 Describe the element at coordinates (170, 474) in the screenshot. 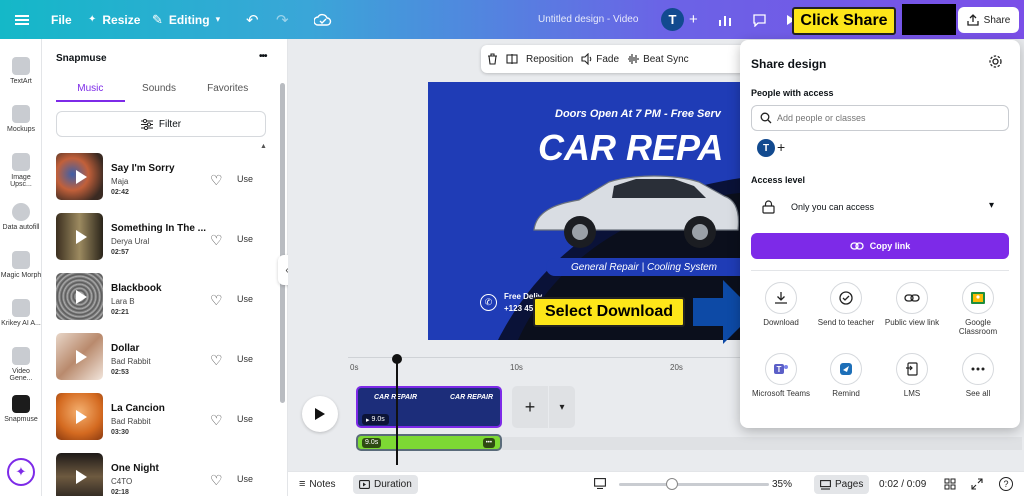

I see `list-item: One Night C4TO 02:18 ♡ Use` at that location.